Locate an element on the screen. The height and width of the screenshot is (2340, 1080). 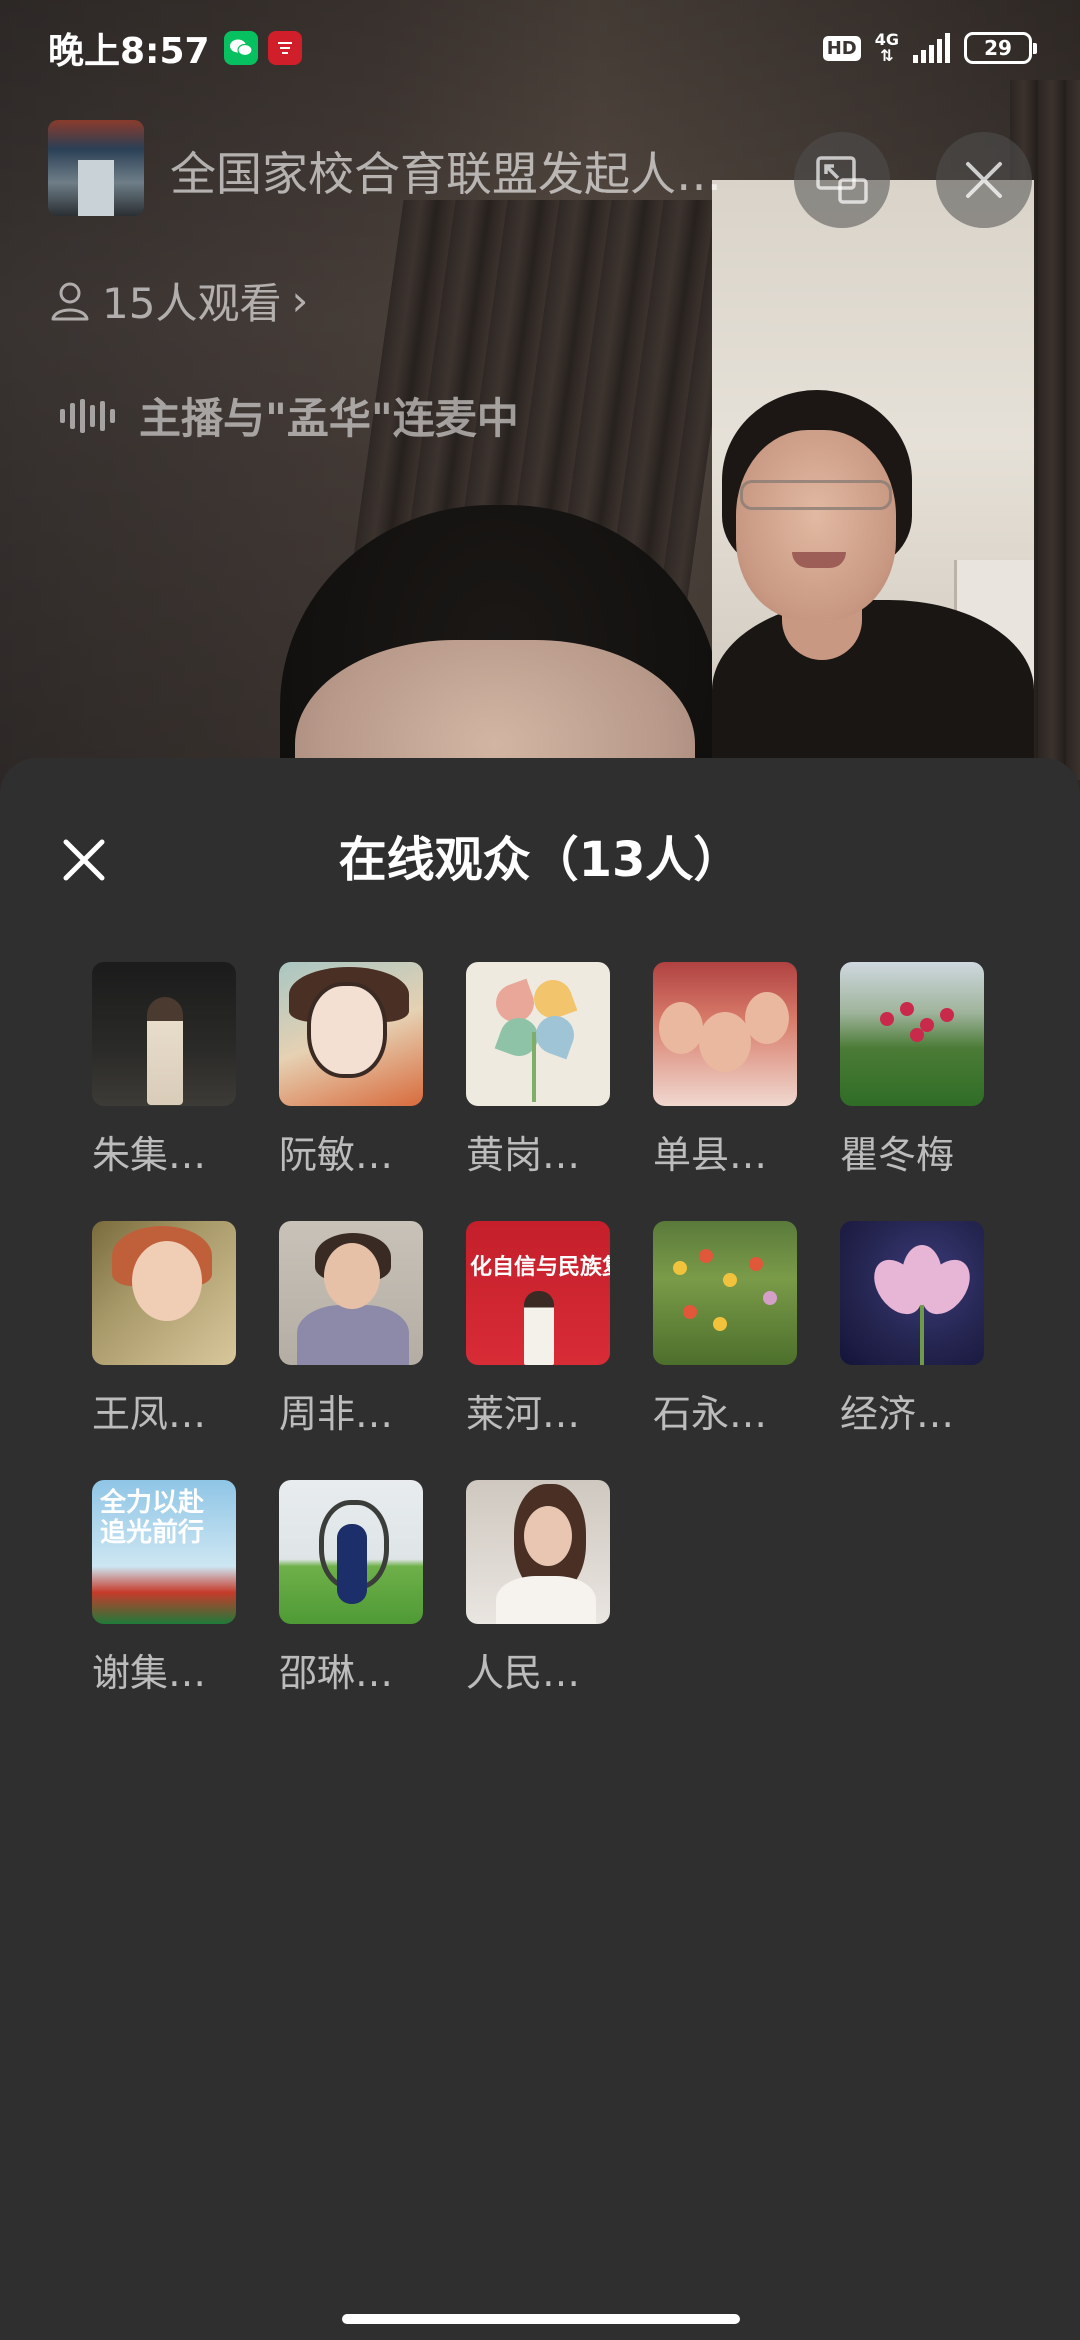
signal-strength-icon is located at coordinates (931, 48).